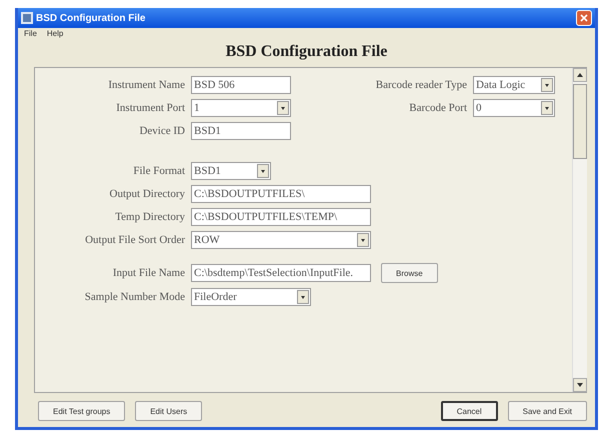 This screenshot has width=611, height=434. What do you see at coordinates (158, 171) in the screenshot?
I see `field-label: File Format` at bounding box center [158, 171].